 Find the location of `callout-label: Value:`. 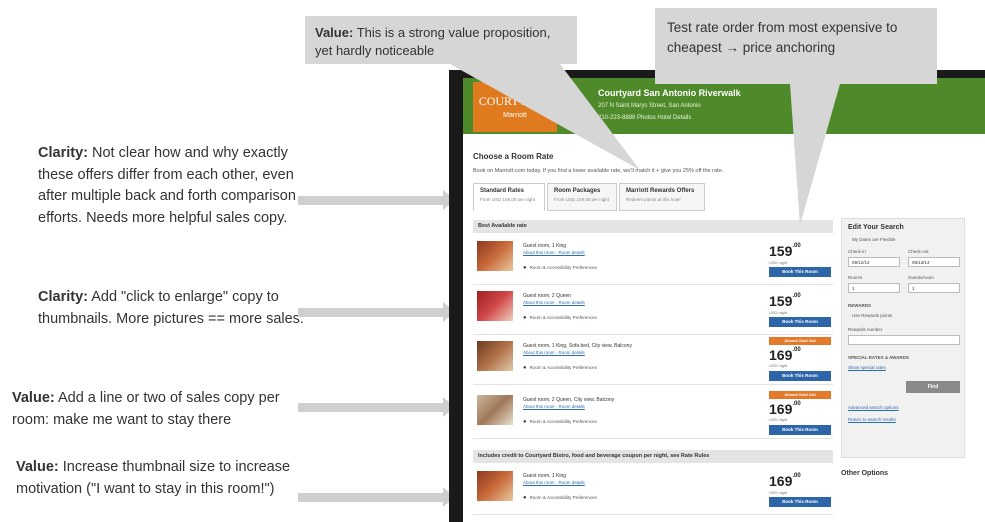

callout-label: Value: is located at coordinates (334, 32).